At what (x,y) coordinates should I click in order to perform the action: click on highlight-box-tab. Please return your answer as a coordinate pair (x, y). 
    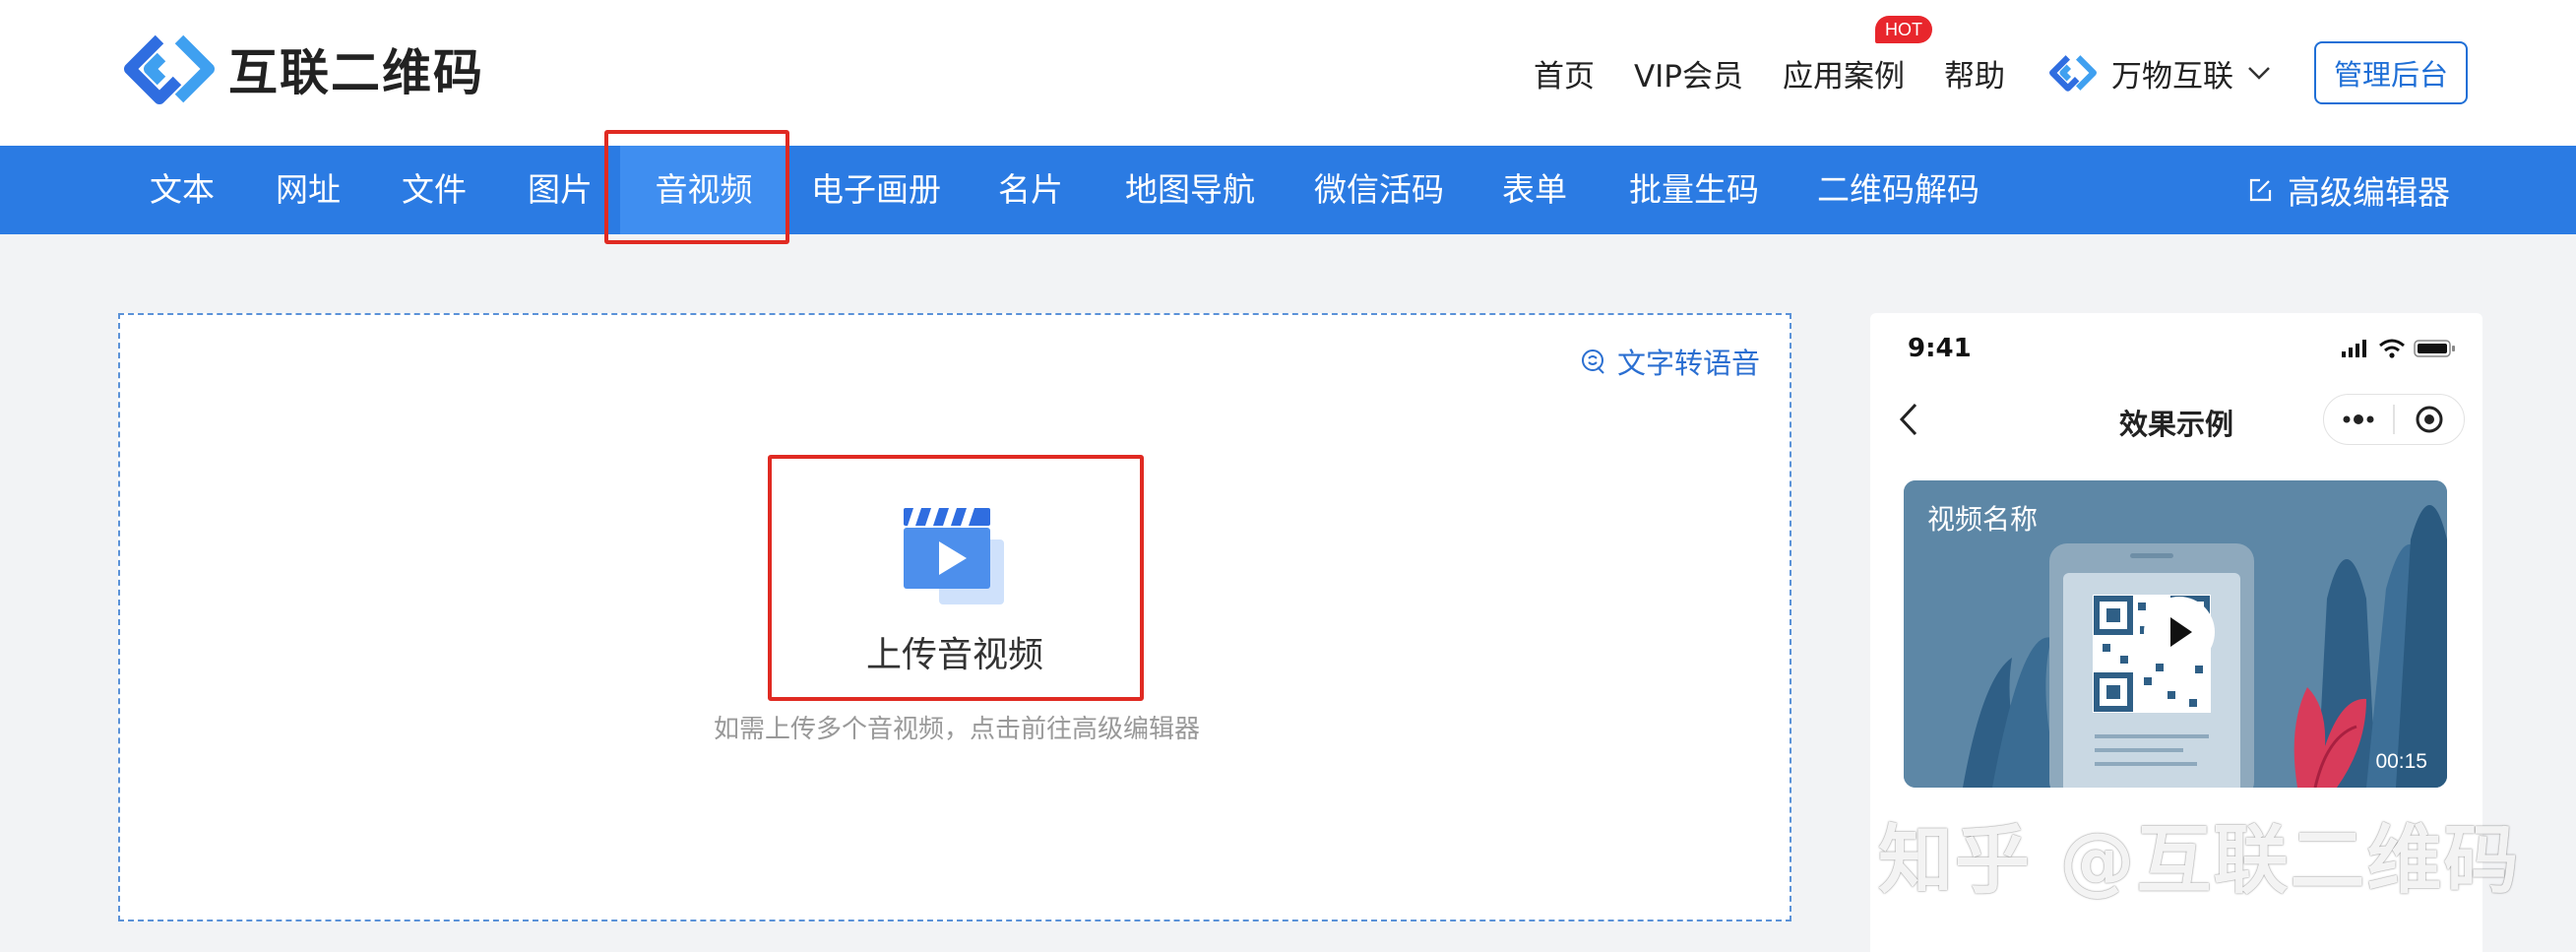
    Looking at the image, I should click on (696, 187).